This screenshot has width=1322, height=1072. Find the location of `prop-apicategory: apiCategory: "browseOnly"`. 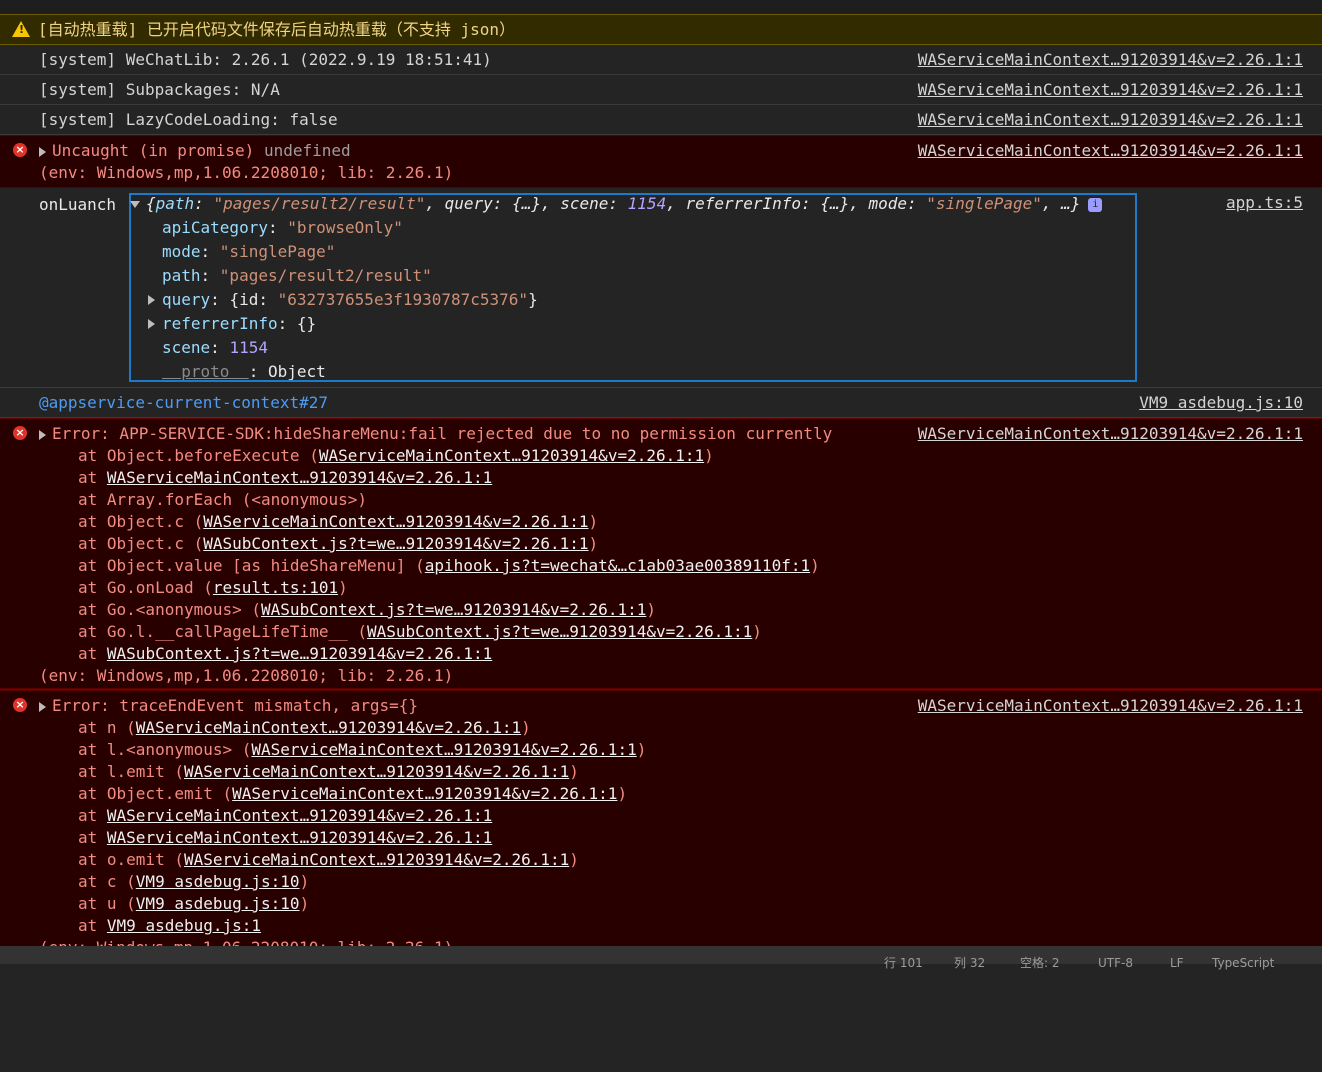

prop-apicategory: apiCategory: "browseOnly" is located at coordinates (282, 227).